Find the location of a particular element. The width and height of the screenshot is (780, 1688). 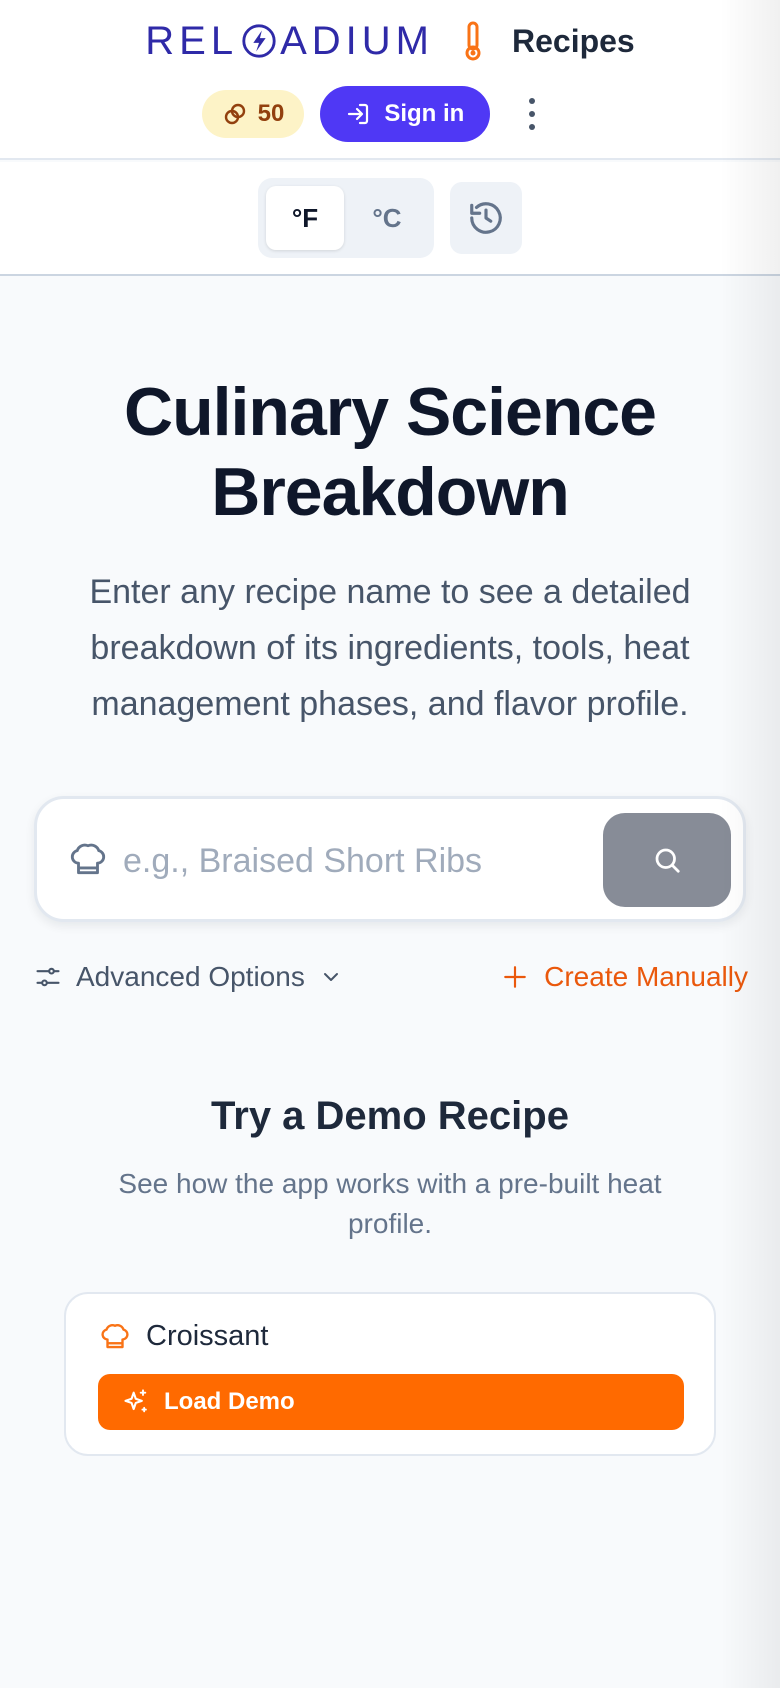

kebab-icon is located at coordinates (532, 114).